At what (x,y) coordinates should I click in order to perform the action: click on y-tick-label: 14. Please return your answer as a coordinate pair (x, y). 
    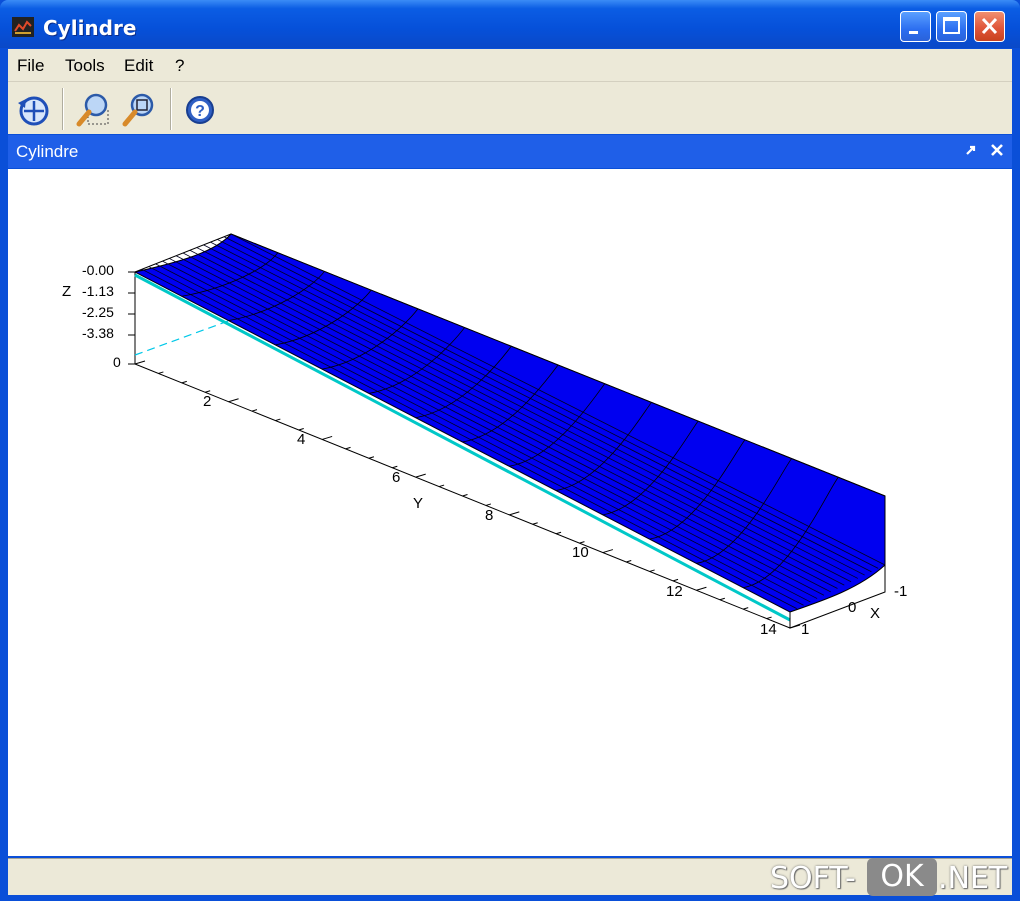
    Looking at the image, I should click on (768, 629).